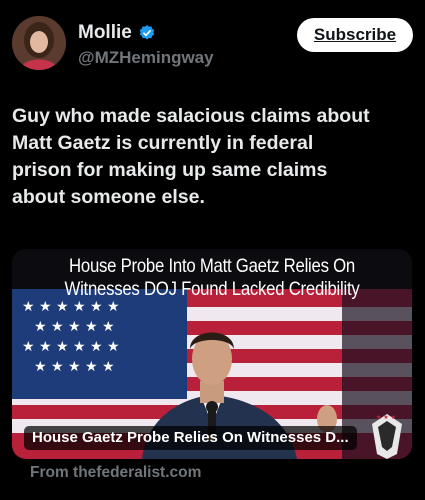 The width and height of the screenshot is (425, 500). I want to click on tweet-text-line: Guy who made salacious claims about, so click(191, 116).